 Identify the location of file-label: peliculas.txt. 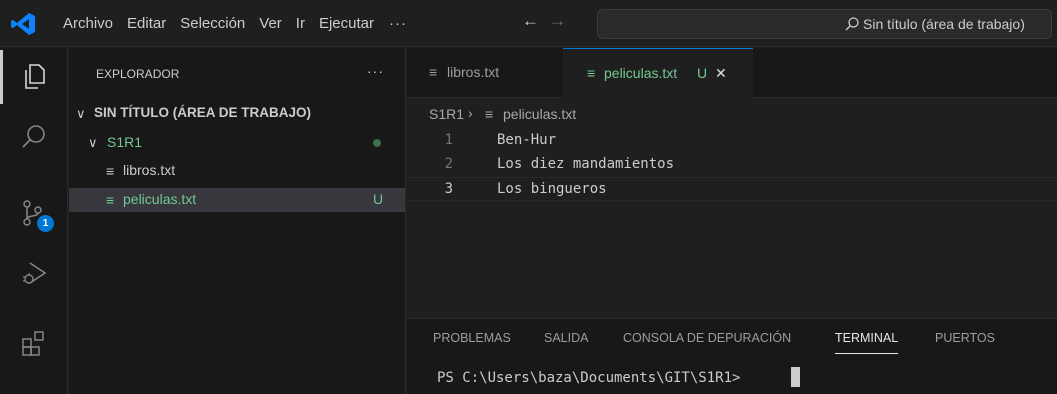
(160, 199).